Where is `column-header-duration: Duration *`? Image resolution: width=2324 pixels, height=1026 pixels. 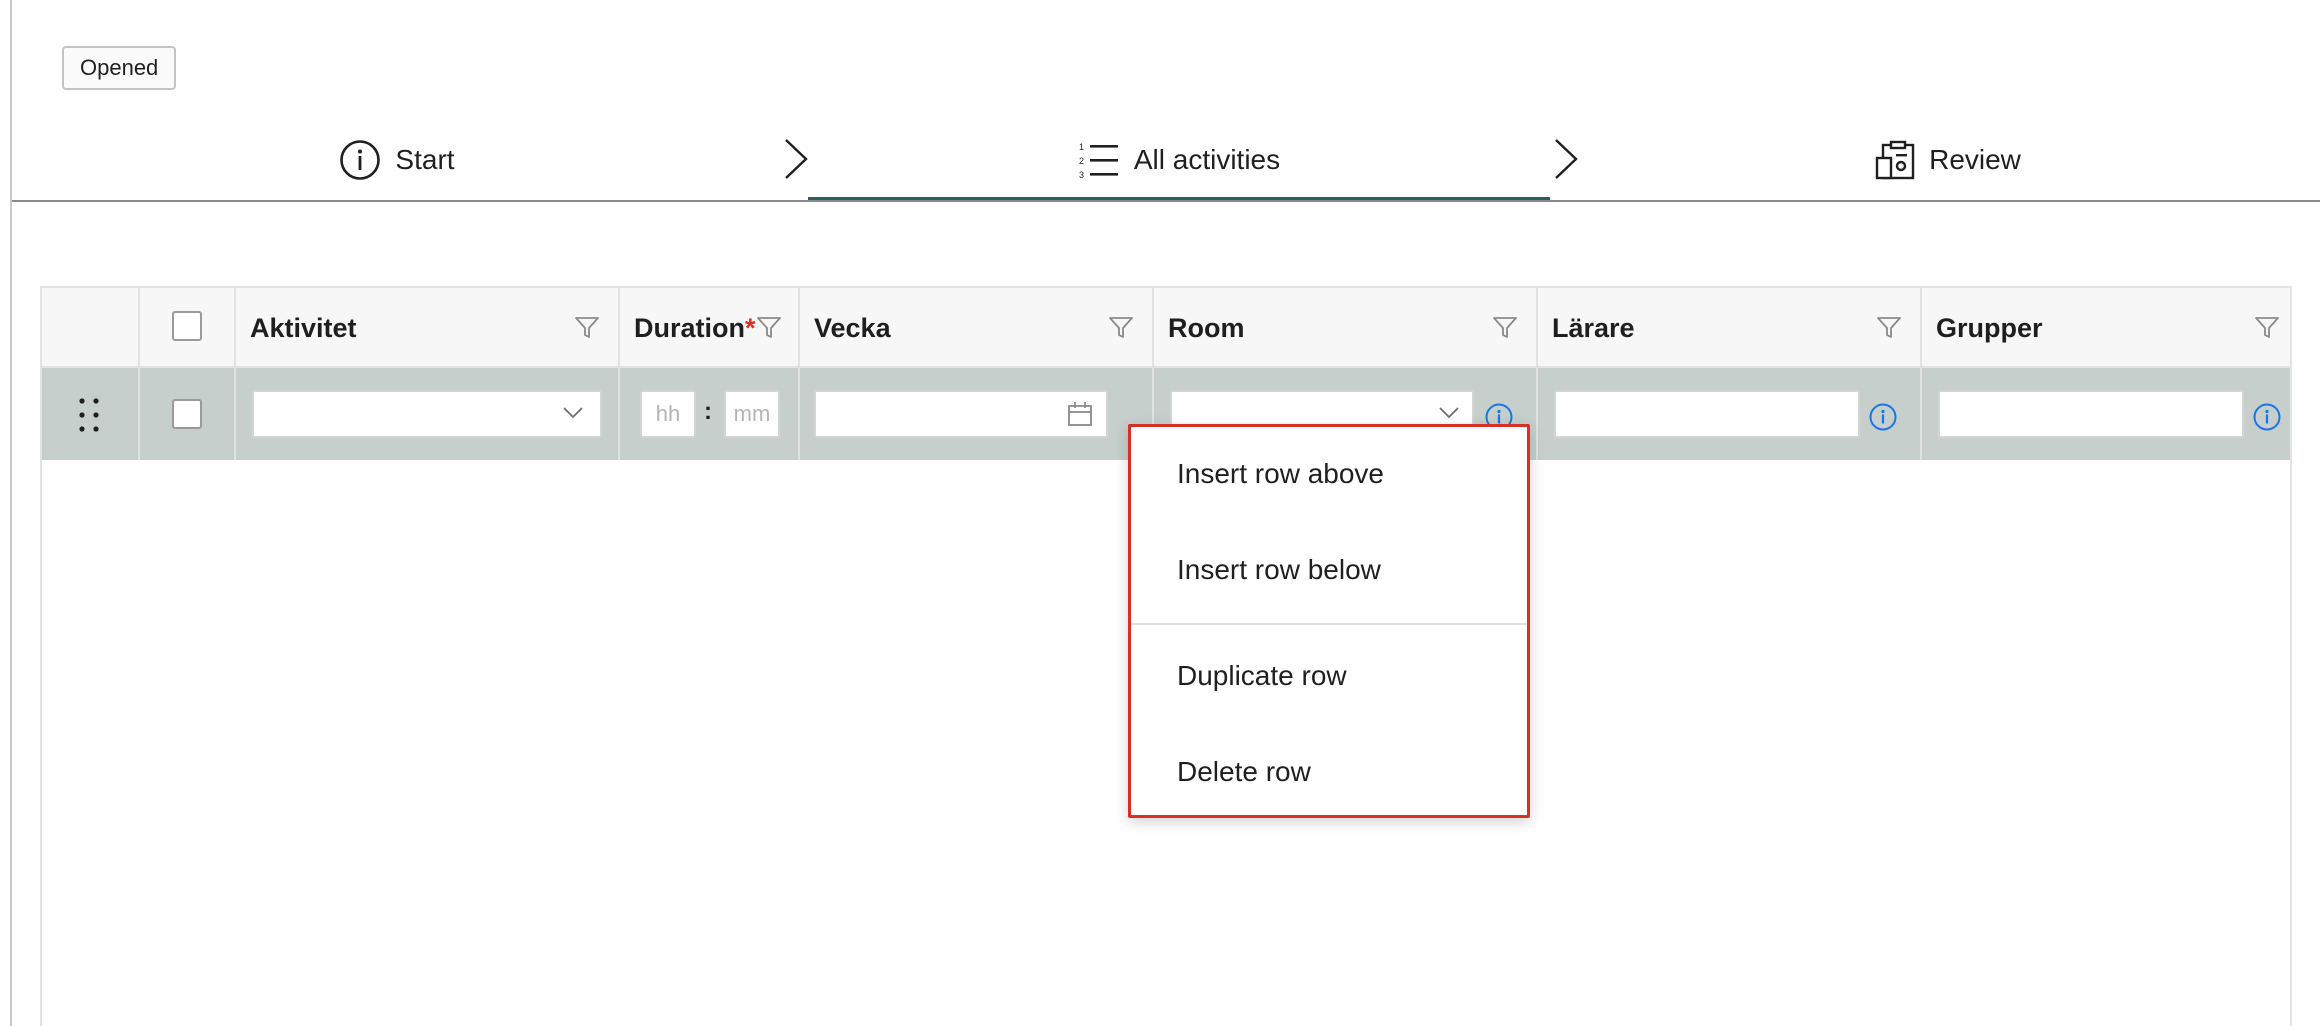
column-header-duration: Duration * is located at coordinates (695, 327).